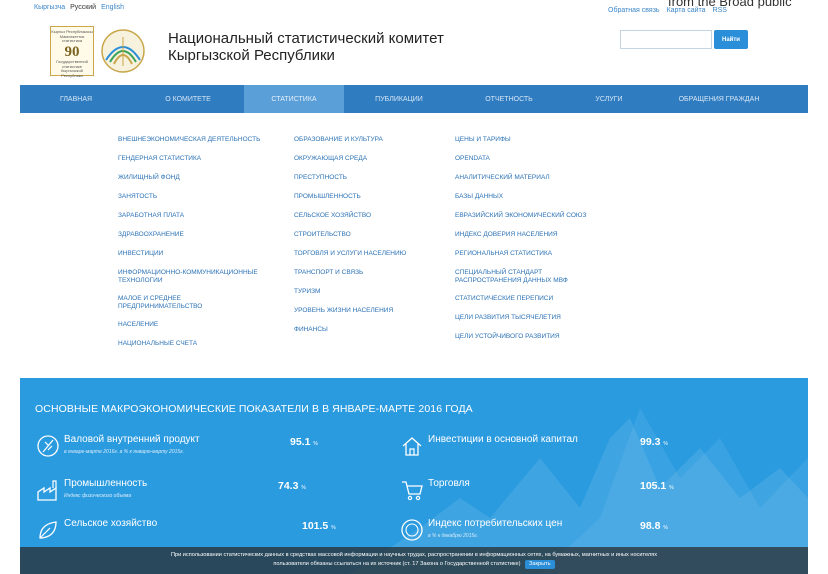 The image size is (828, 574). Describe the element at coordinates (178, 303) in the screenshot. I see `dropdown-item: МАЛОЕ И СРЕДНЕЕ ПРЕДПРИНИМАТЕЛЬСТВО` at that location.